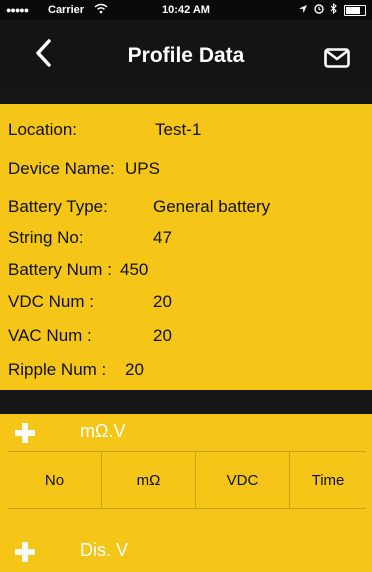  I want to click on profile-value: 47, so click(162, 237).